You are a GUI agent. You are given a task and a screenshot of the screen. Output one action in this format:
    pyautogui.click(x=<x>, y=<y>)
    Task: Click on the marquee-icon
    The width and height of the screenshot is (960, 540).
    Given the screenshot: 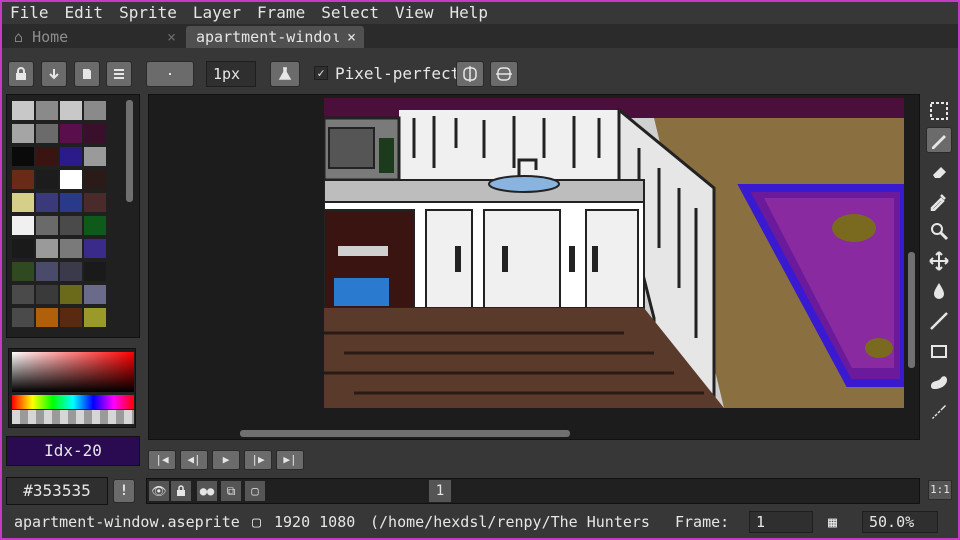 What is the action you would take?
    pyautogui.click(x=939, y=111)
    